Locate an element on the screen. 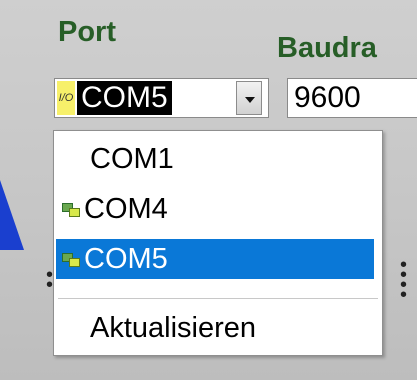 This screenshot has width=417, height=380. dropdown-separator is located at coordinates (218, 298).